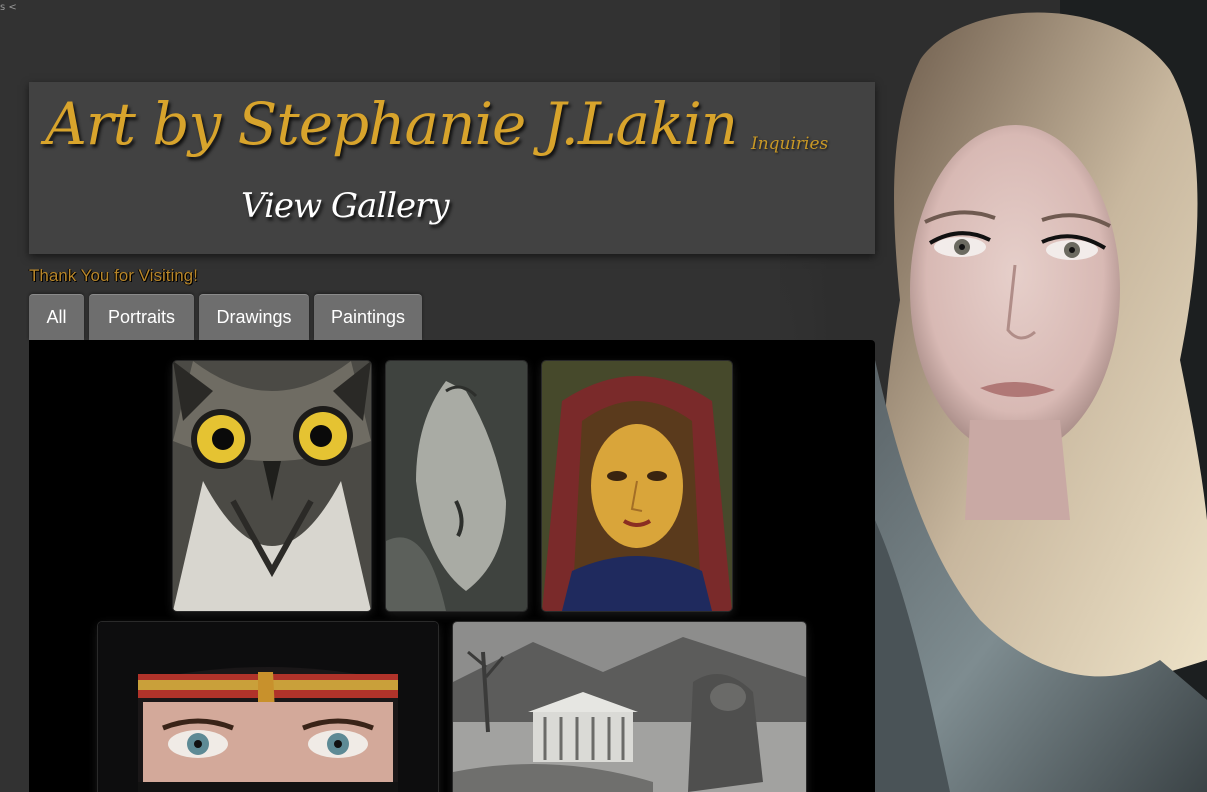  Describe the element at coordinates (254, 317) in the screenshot. I see `tab-drawings: Drawings` at that location.